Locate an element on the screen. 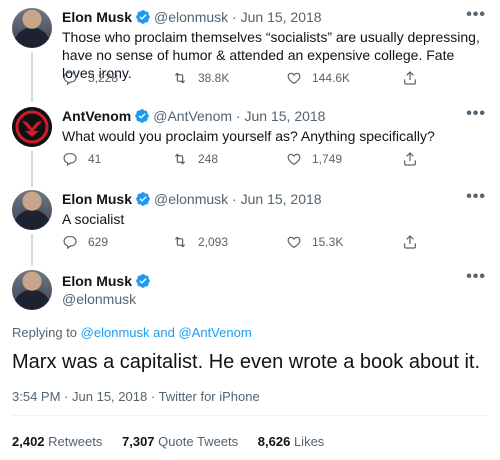 This screenshot has height=460, width=500. retweets-label: Retweets is located at coordinates (75, 441).